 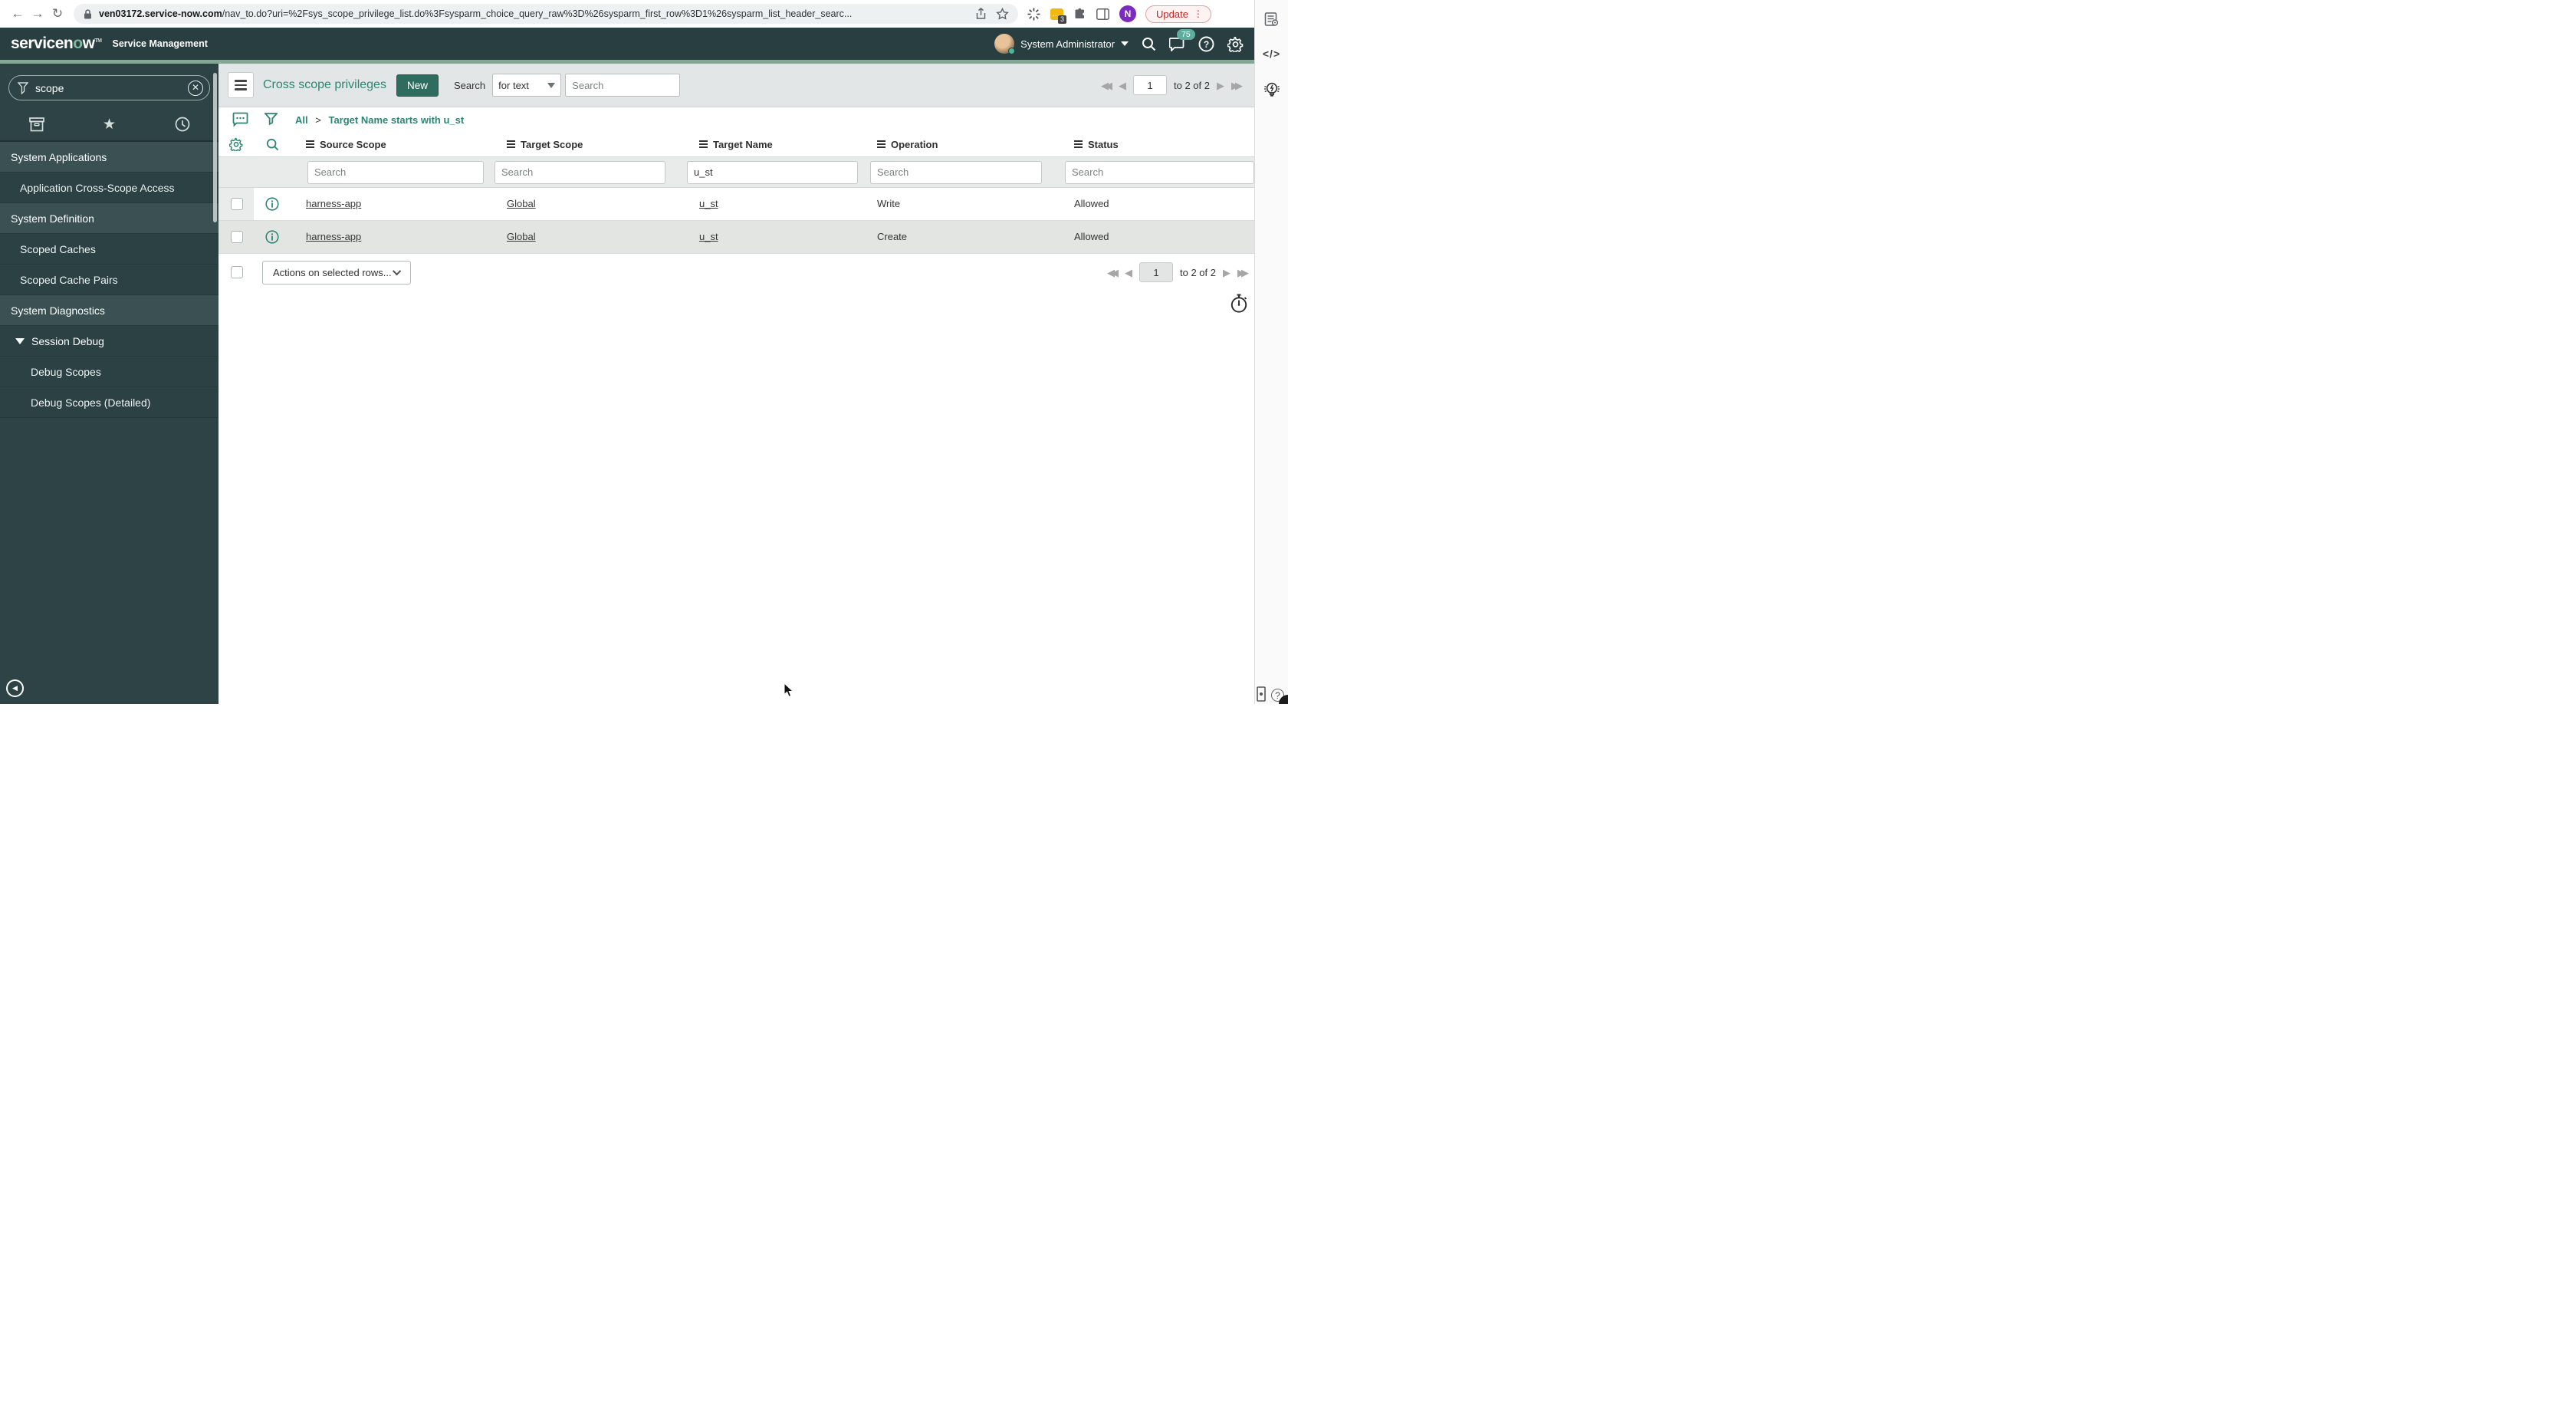 I want to click on mouse-cursor, so click(x=789, y=690).